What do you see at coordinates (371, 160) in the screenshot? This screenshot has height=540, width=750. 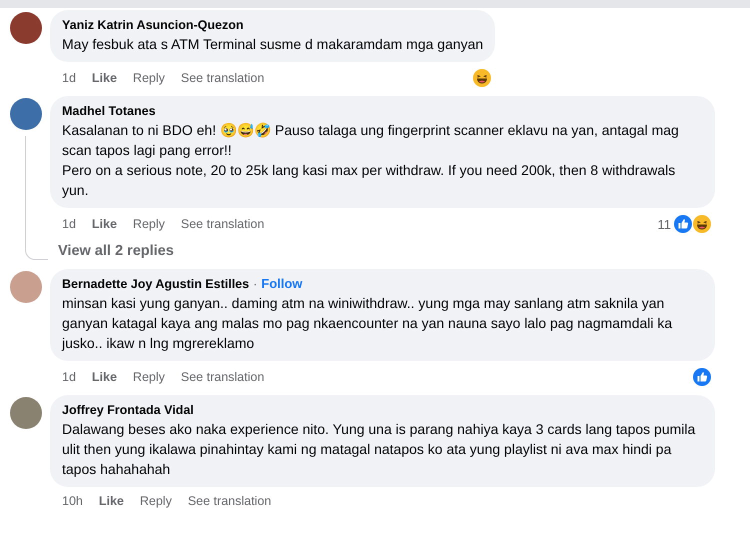 I see `comment-text: Kasalanan to ni BDO eh! 🥹😅🤣 Pauso talaga ung fingerprint scanner eklavu na yan, antagal mag scan tapos lagi pang error!! Pero on a serious note, 20 to 25k lang kasi max per withdraw. If you need 200k, then 8 withdrawals yun.` at bounding box center [371, 160].